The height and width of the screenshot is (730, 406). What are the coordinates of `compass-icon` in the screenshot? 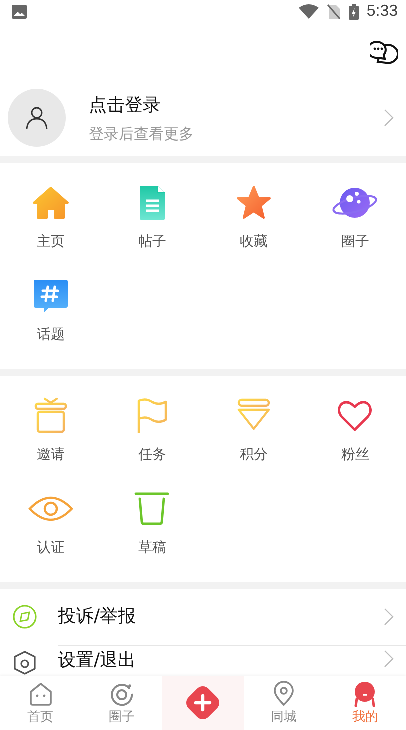 It's located at (25, 617).